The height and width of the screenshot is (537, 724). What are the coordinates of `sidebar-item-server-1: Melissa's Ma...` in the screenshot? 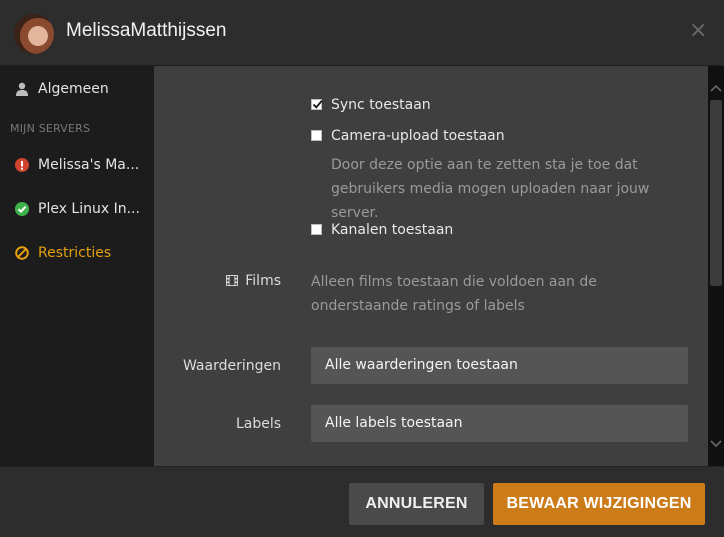 It's located at (77, 165).